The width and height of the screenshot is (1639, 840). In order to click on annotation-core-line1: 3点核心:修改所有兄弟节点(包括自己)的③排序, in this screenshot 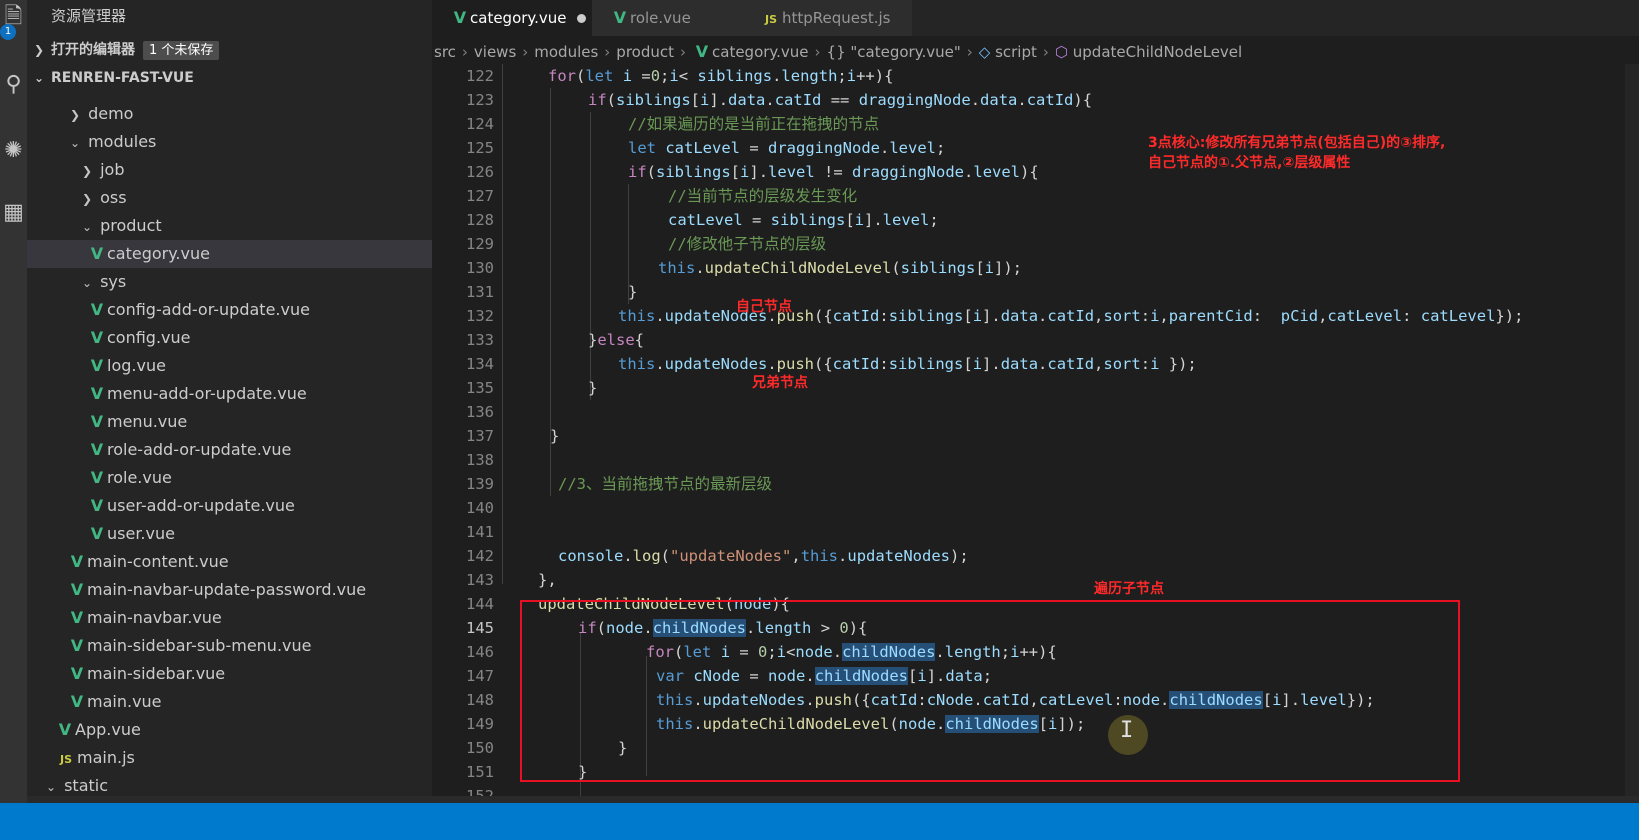, I will do `click(1297, 143)`.